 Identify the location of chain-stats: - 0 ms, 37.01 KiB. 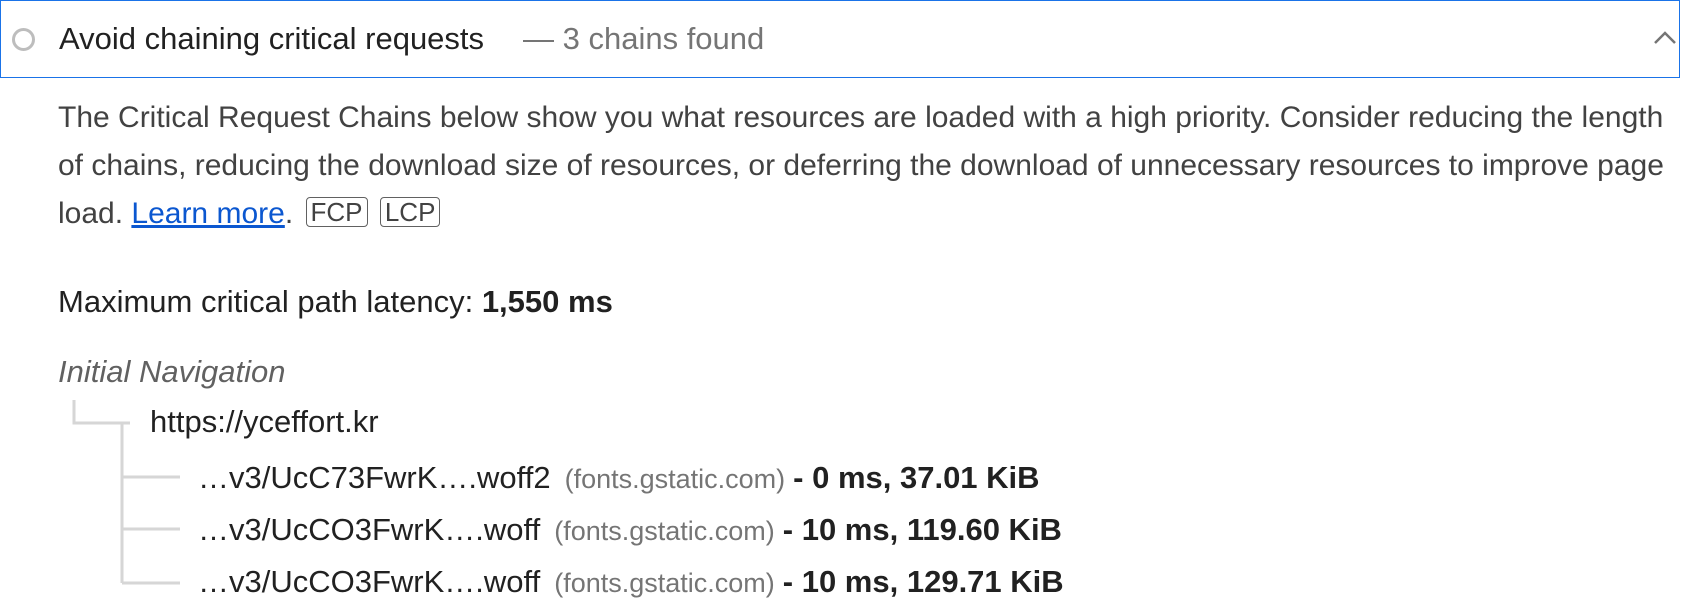
(916, 477).